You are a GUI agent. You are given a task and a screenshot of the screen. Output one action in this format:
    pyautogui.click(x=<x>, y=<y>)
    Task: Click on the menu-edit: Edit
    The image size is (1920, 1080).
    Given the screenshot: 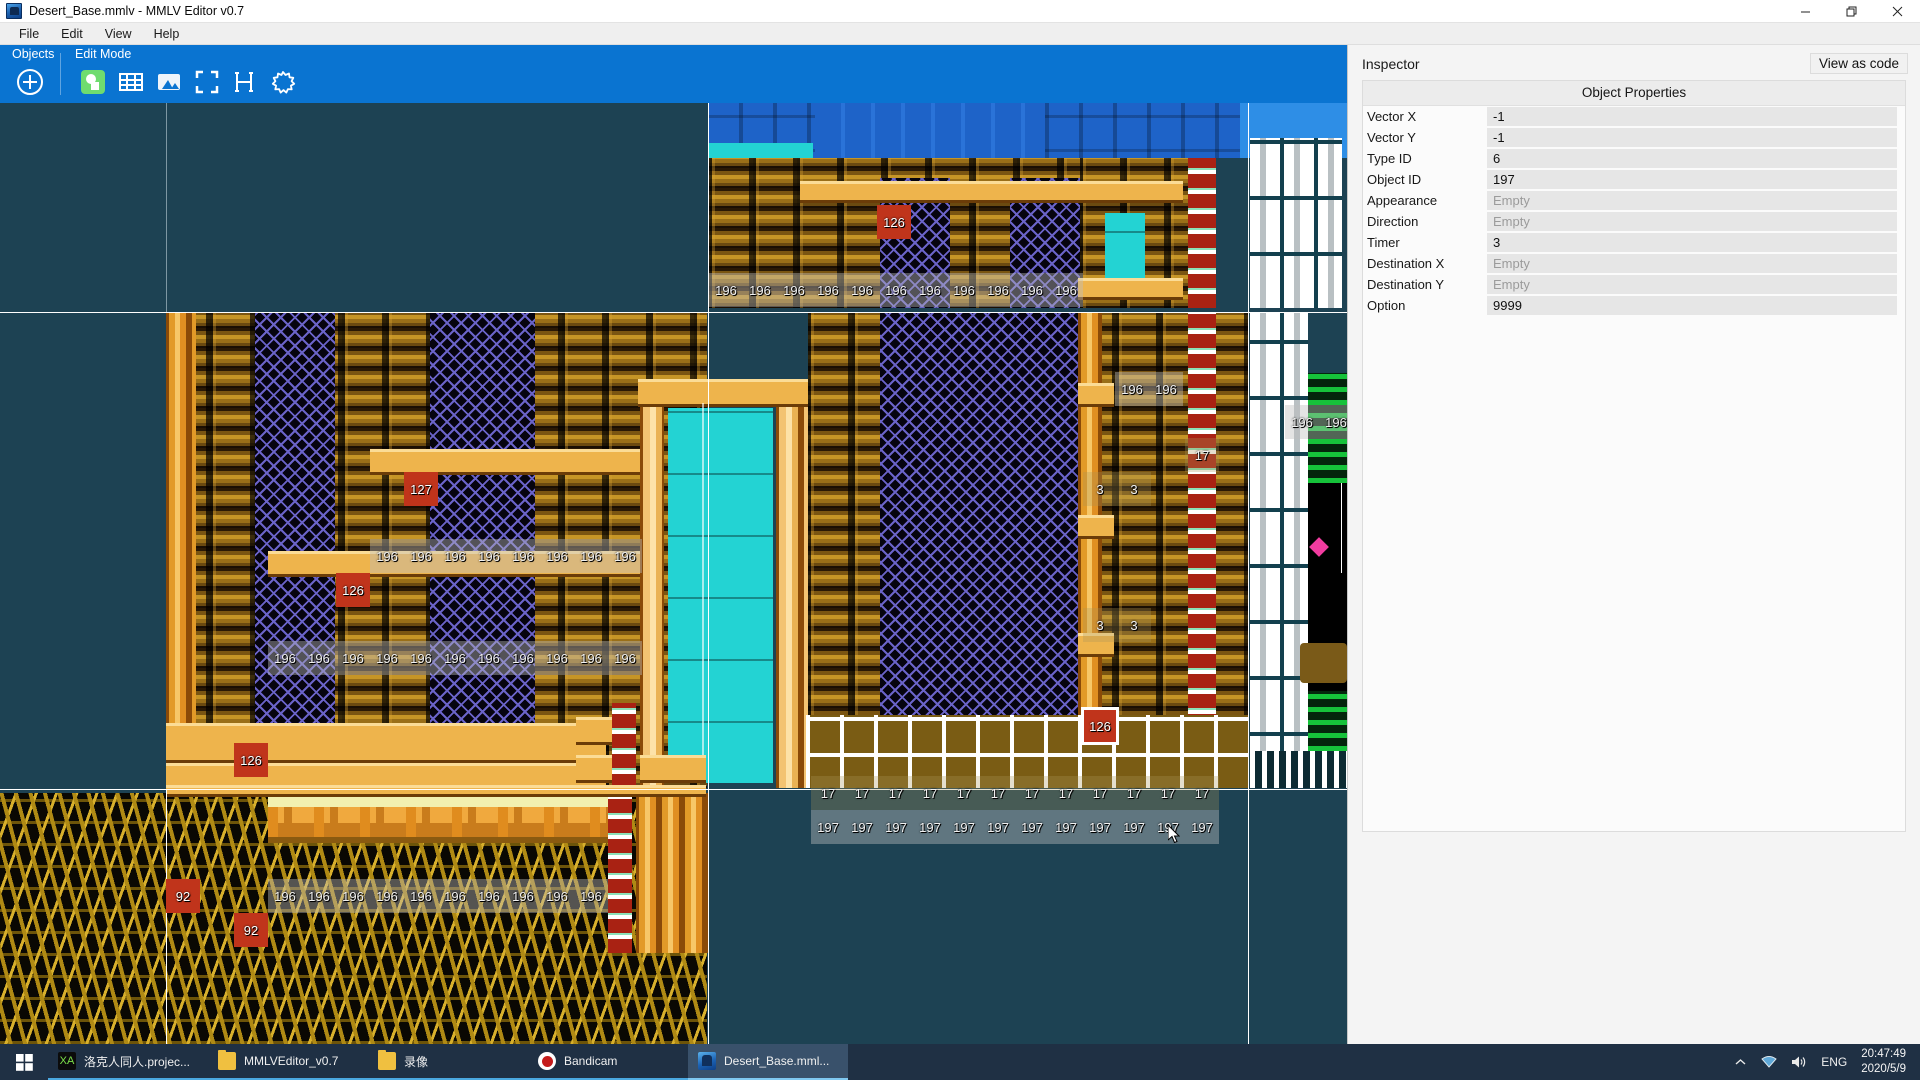 What is the action you would take?
    pyautogui.click(x=72, y=34)
    